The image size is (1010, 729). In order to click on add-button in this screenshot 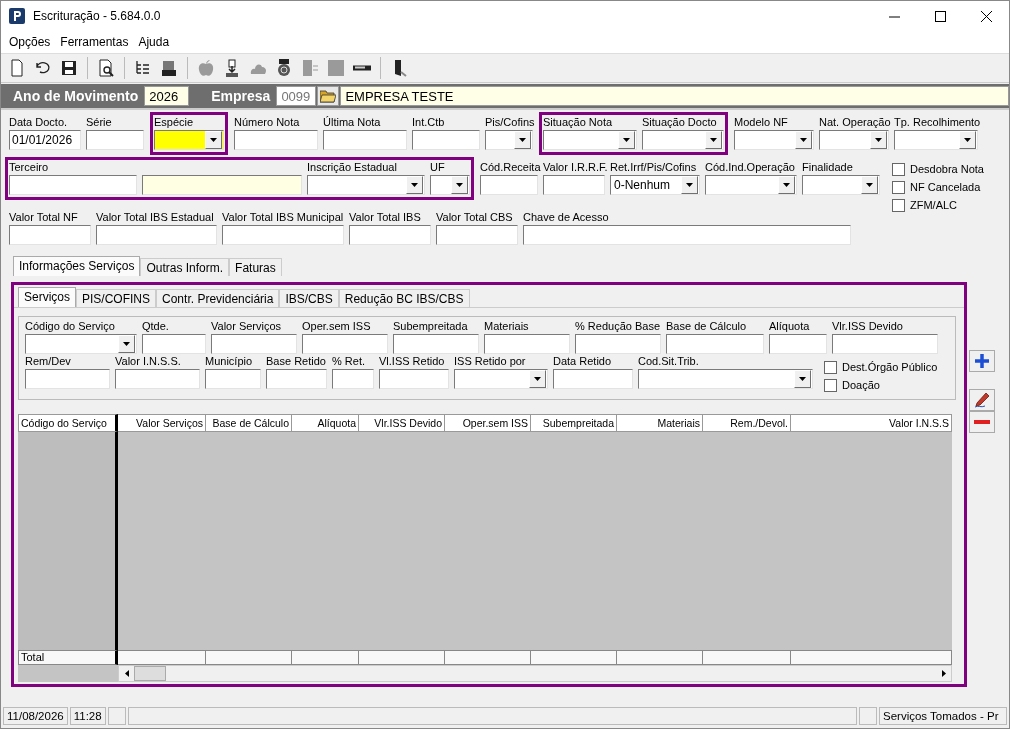, I will do `click(982, 361)`.